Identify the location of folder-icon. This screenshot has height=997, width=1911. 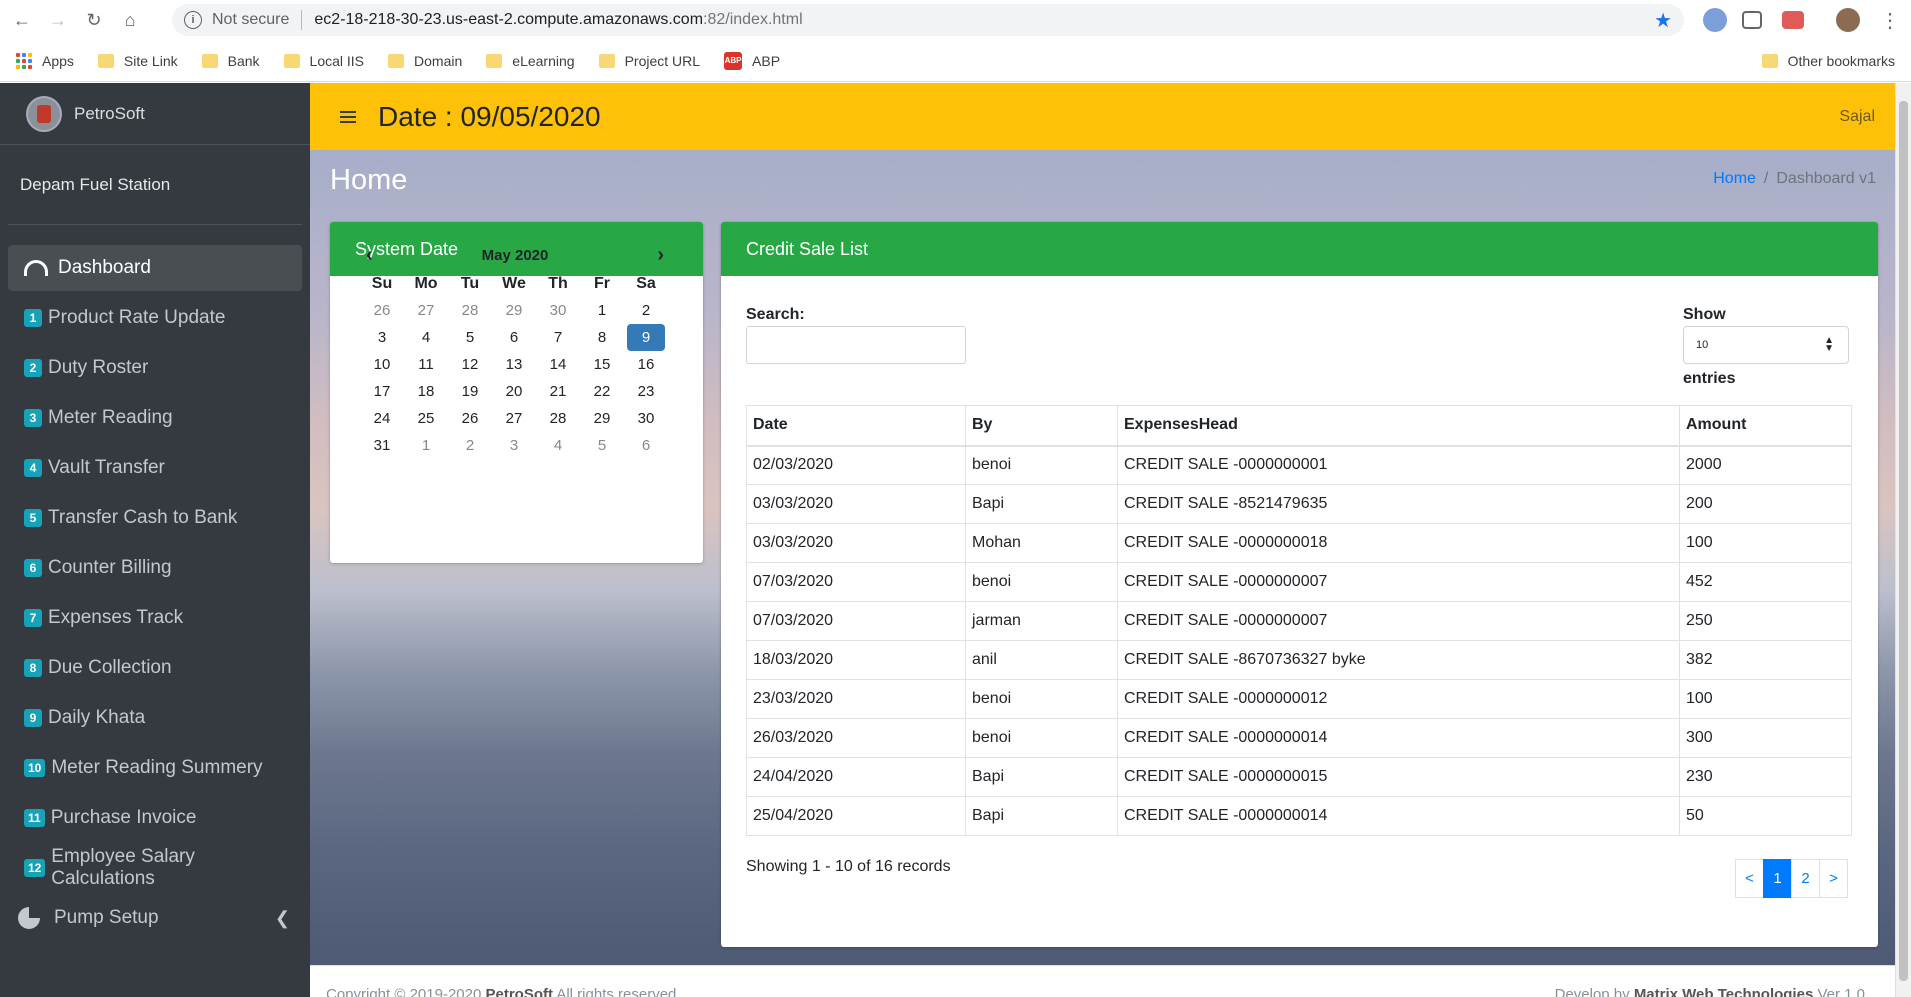
(291, 60).